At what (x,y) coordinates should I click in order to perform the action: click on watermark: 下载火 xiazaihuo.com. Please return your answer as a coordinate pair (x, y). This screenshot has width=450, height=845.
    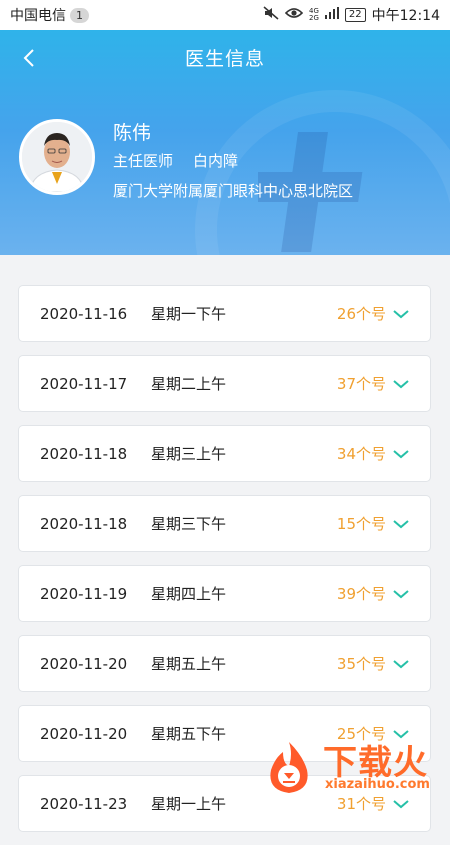
    Looking at the image, I should click on (356, 767).